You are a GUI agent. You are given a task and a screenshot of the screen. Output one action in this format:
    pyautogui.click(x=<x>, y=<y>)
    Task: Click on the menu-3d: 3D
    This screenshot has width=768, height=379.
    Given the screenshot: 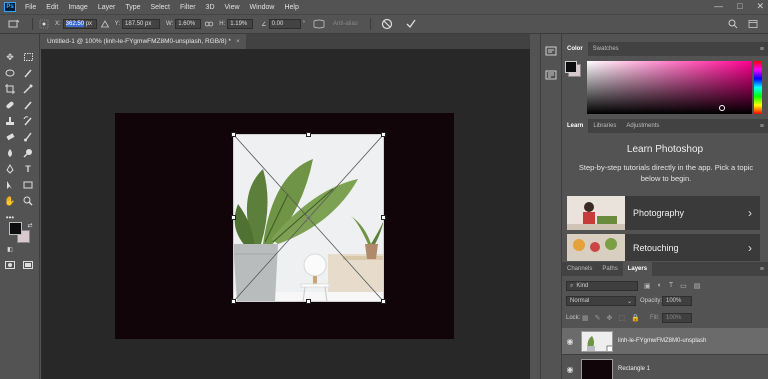 What is the action you would take?
    pyautogui.click(x=210, y=7)
    